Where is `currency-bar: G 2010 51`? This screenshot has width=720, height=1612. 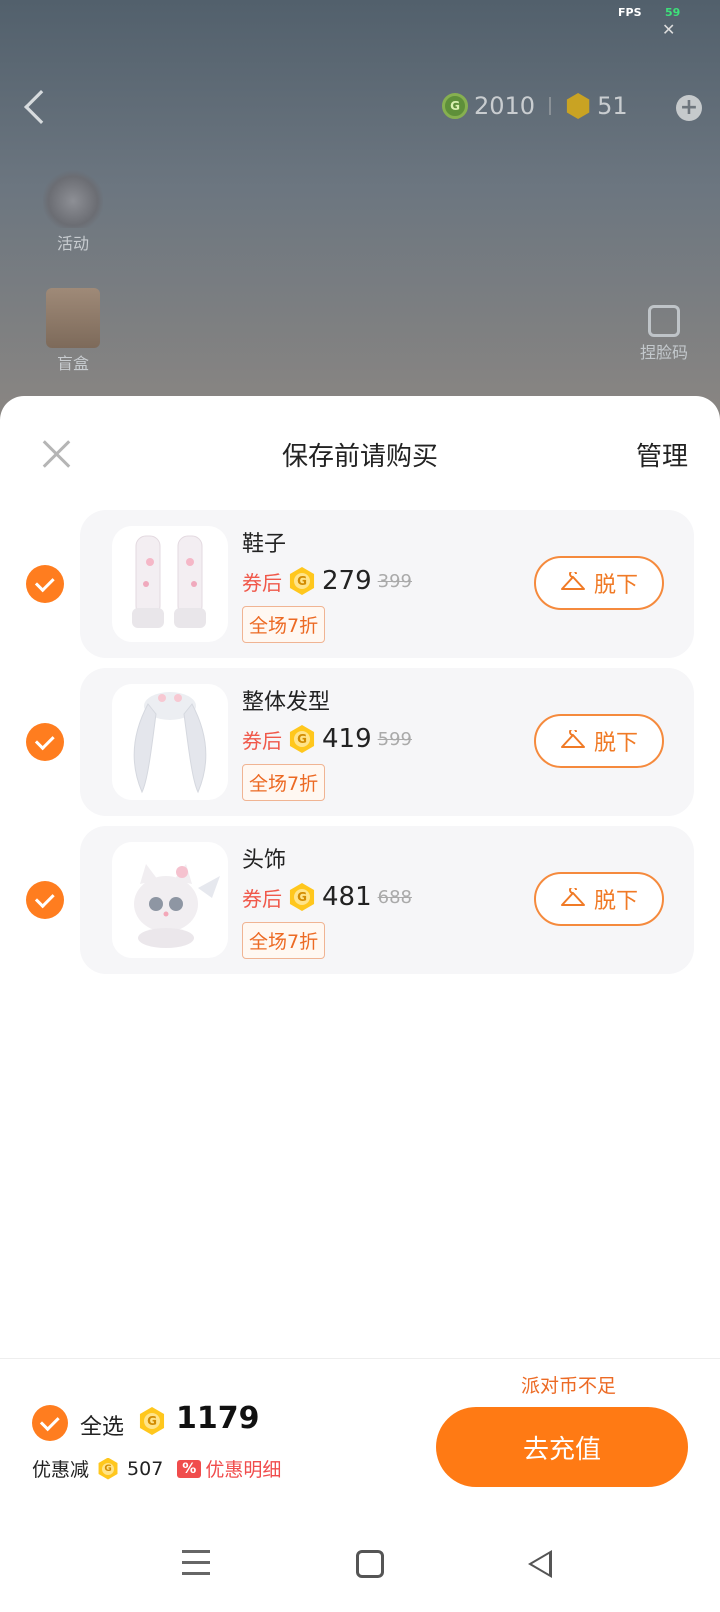
currency-bar: G 2010 51 is located at coordinates (535, 106).